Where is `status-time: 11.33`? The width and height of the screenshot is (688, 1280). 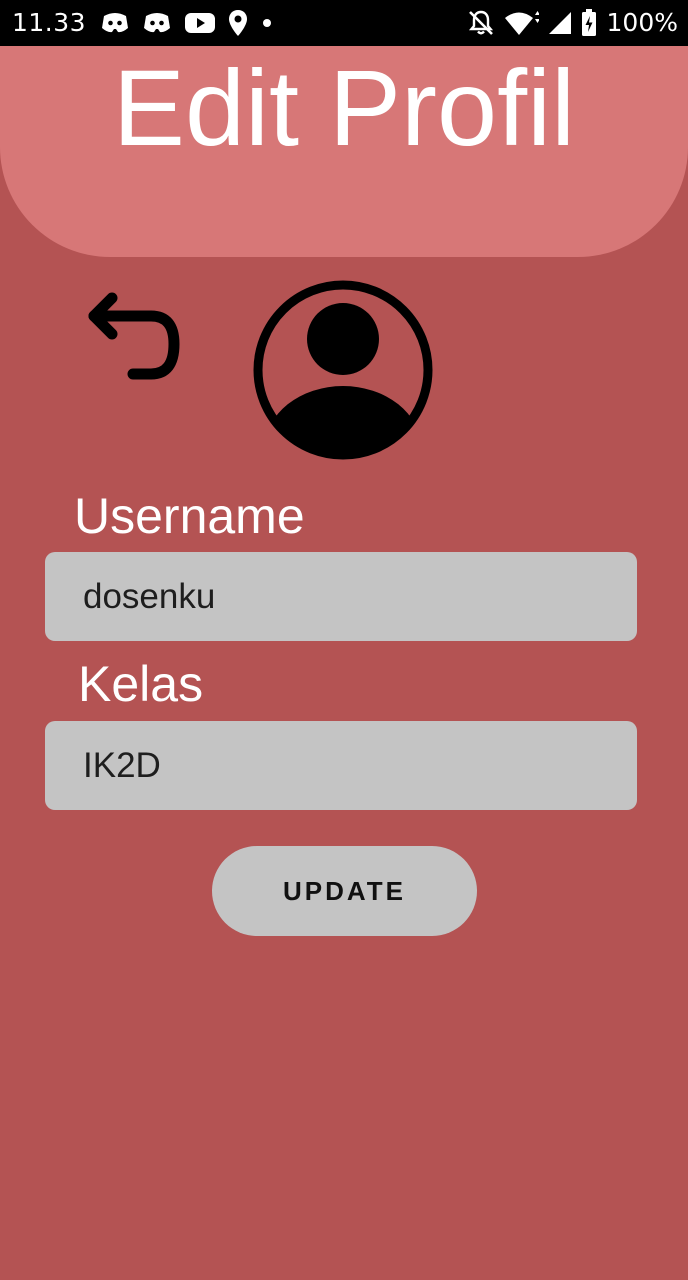 status-time: 11.33 is located at coordinates (49, 22).